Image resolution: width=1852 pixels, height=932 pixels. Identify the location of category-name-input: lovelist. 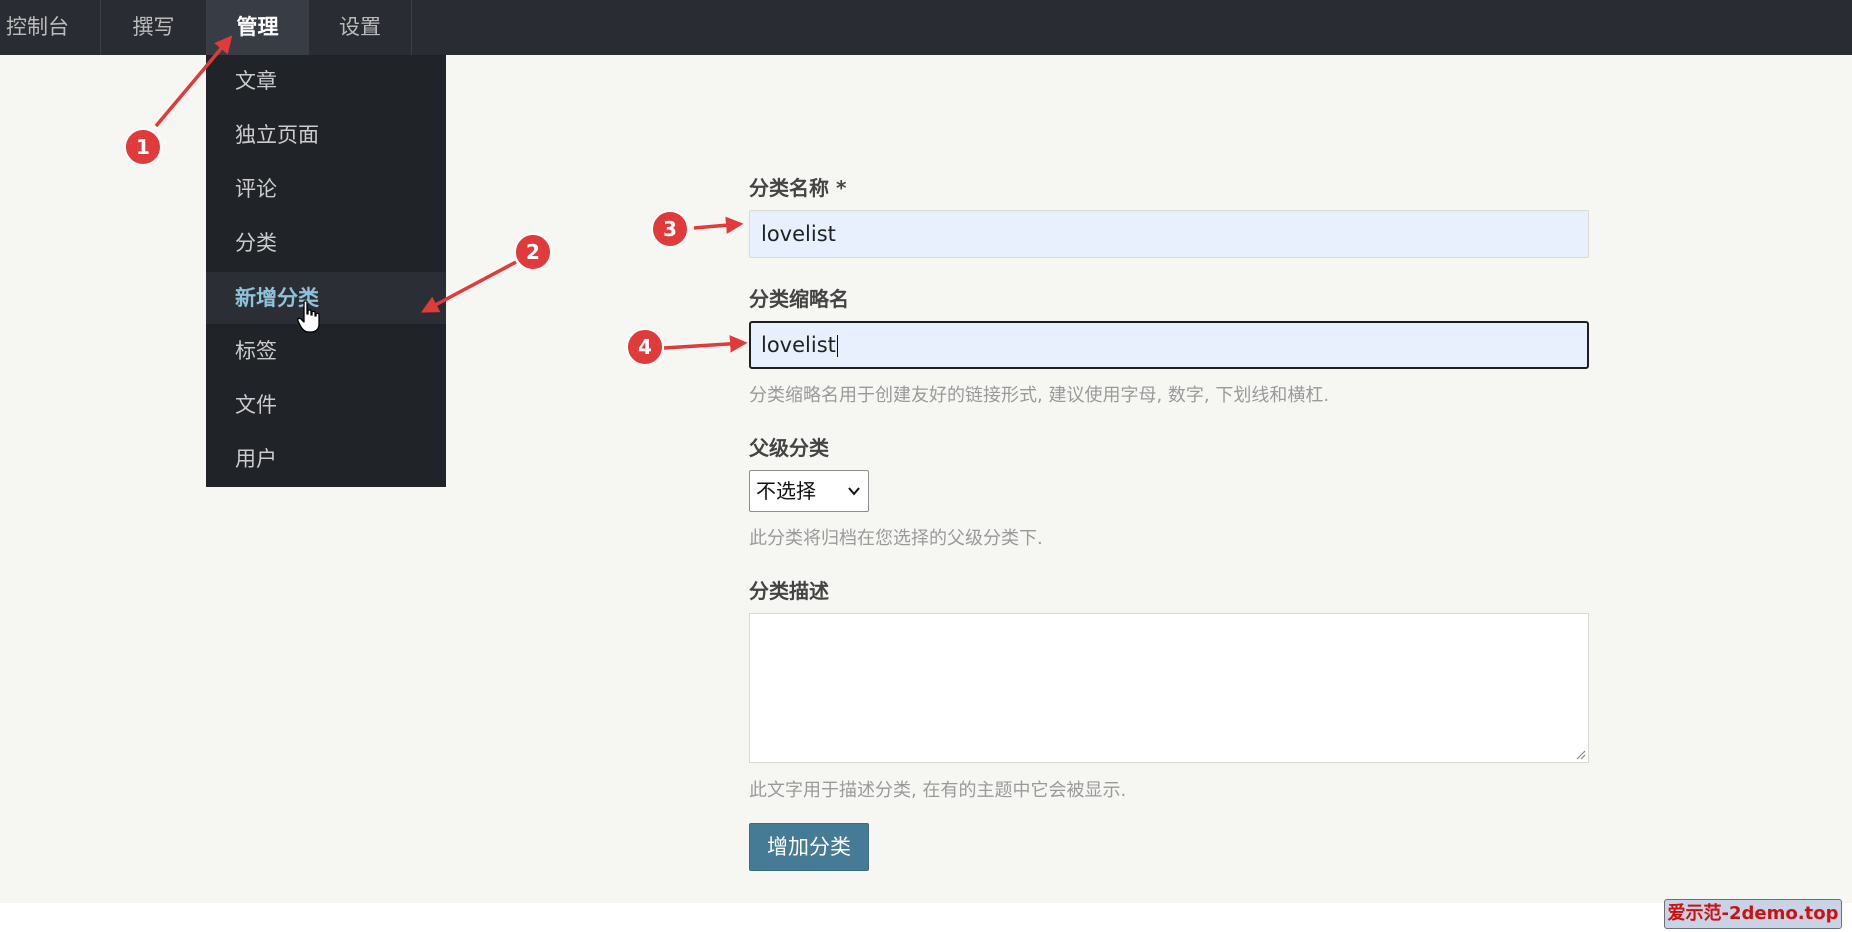
(1169, 234).